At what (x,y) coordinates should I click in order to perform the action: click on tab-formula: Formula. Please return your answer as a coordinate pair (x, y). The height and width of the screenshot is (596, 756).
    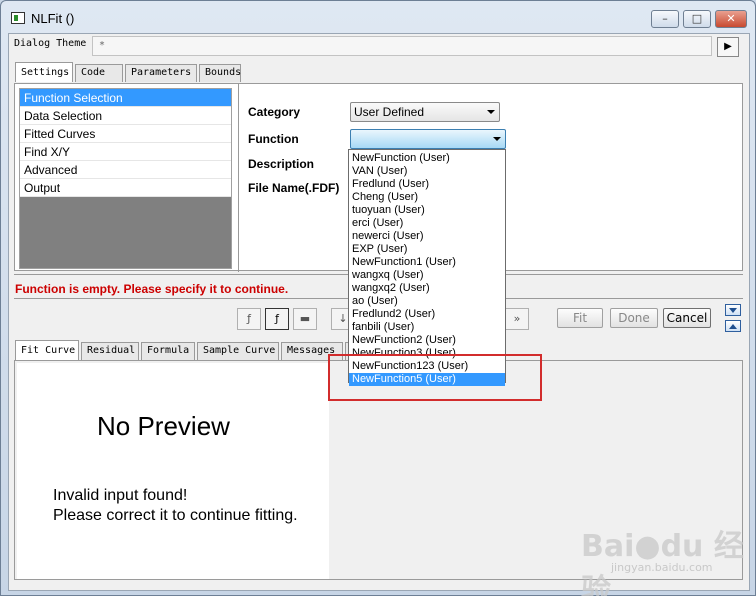
    Looking at the image, I should click on (168, 351).